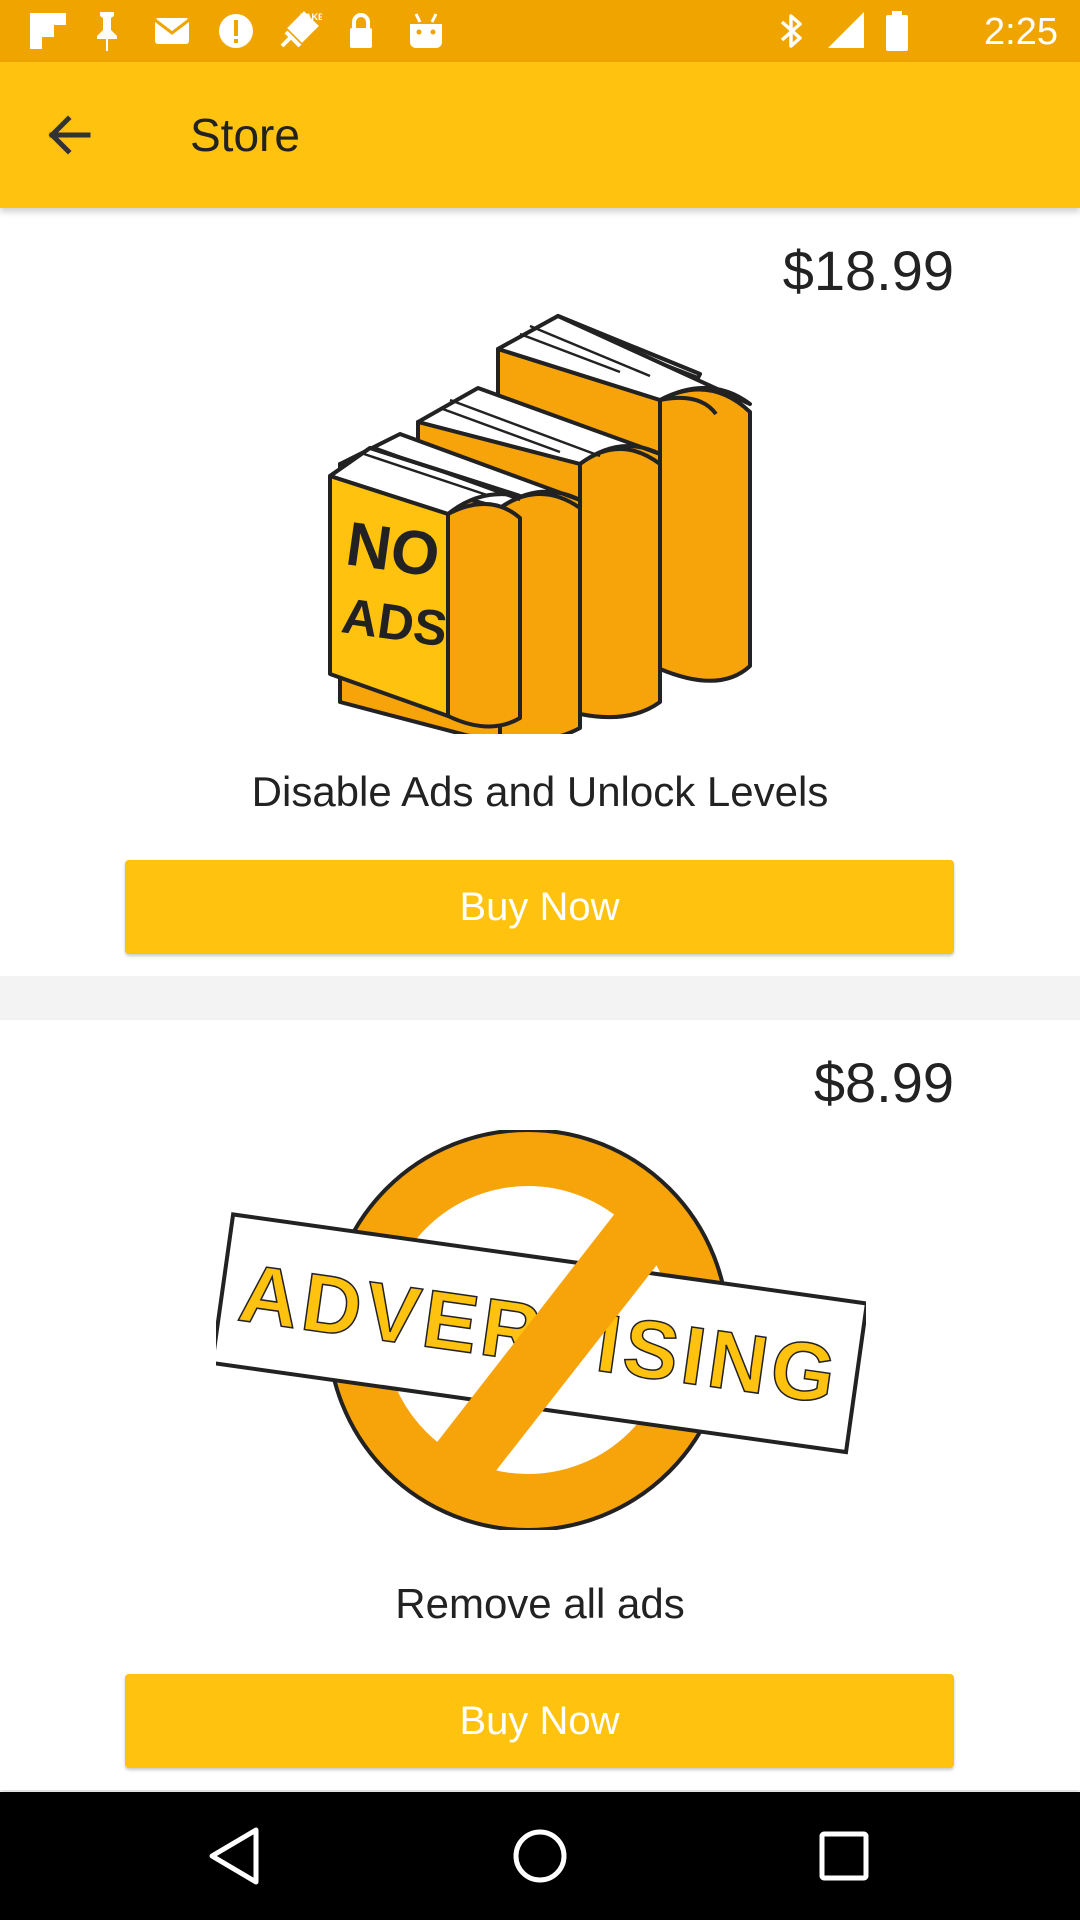  I want to click on battery-icon, so click(897, 31).